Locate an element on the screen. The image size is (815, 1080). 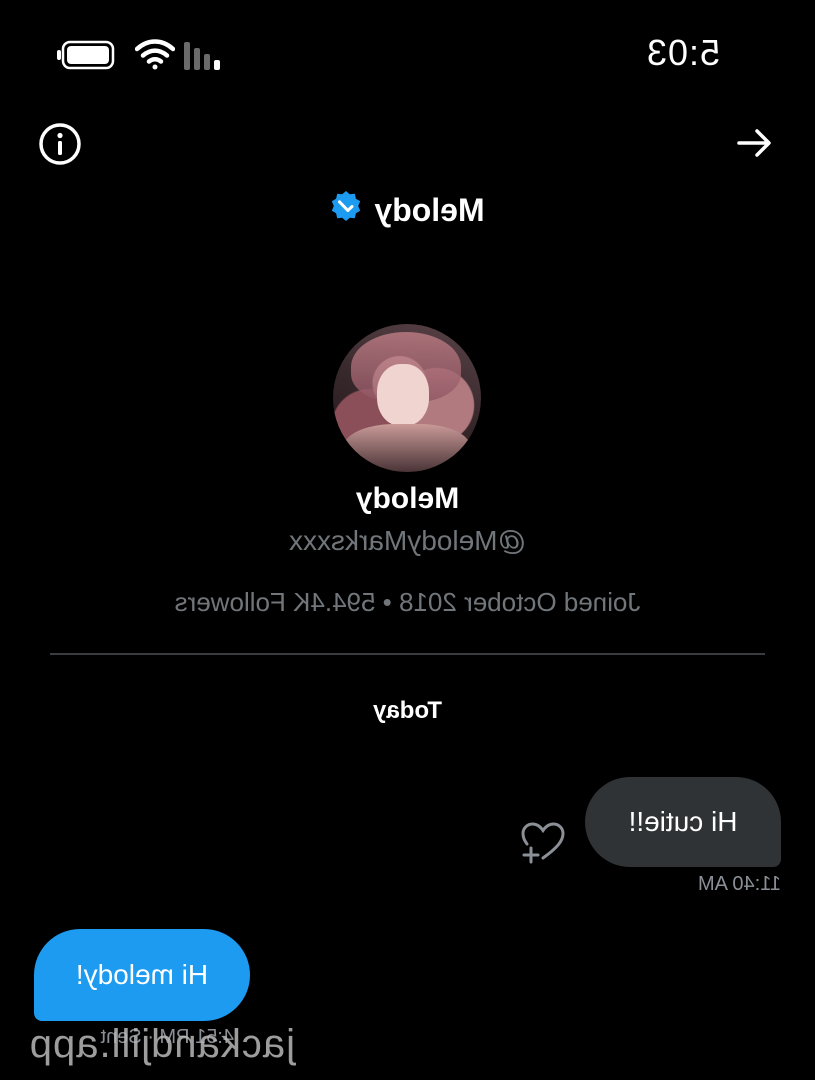
status-time: 5:03 is located at coordinates (682, 52).